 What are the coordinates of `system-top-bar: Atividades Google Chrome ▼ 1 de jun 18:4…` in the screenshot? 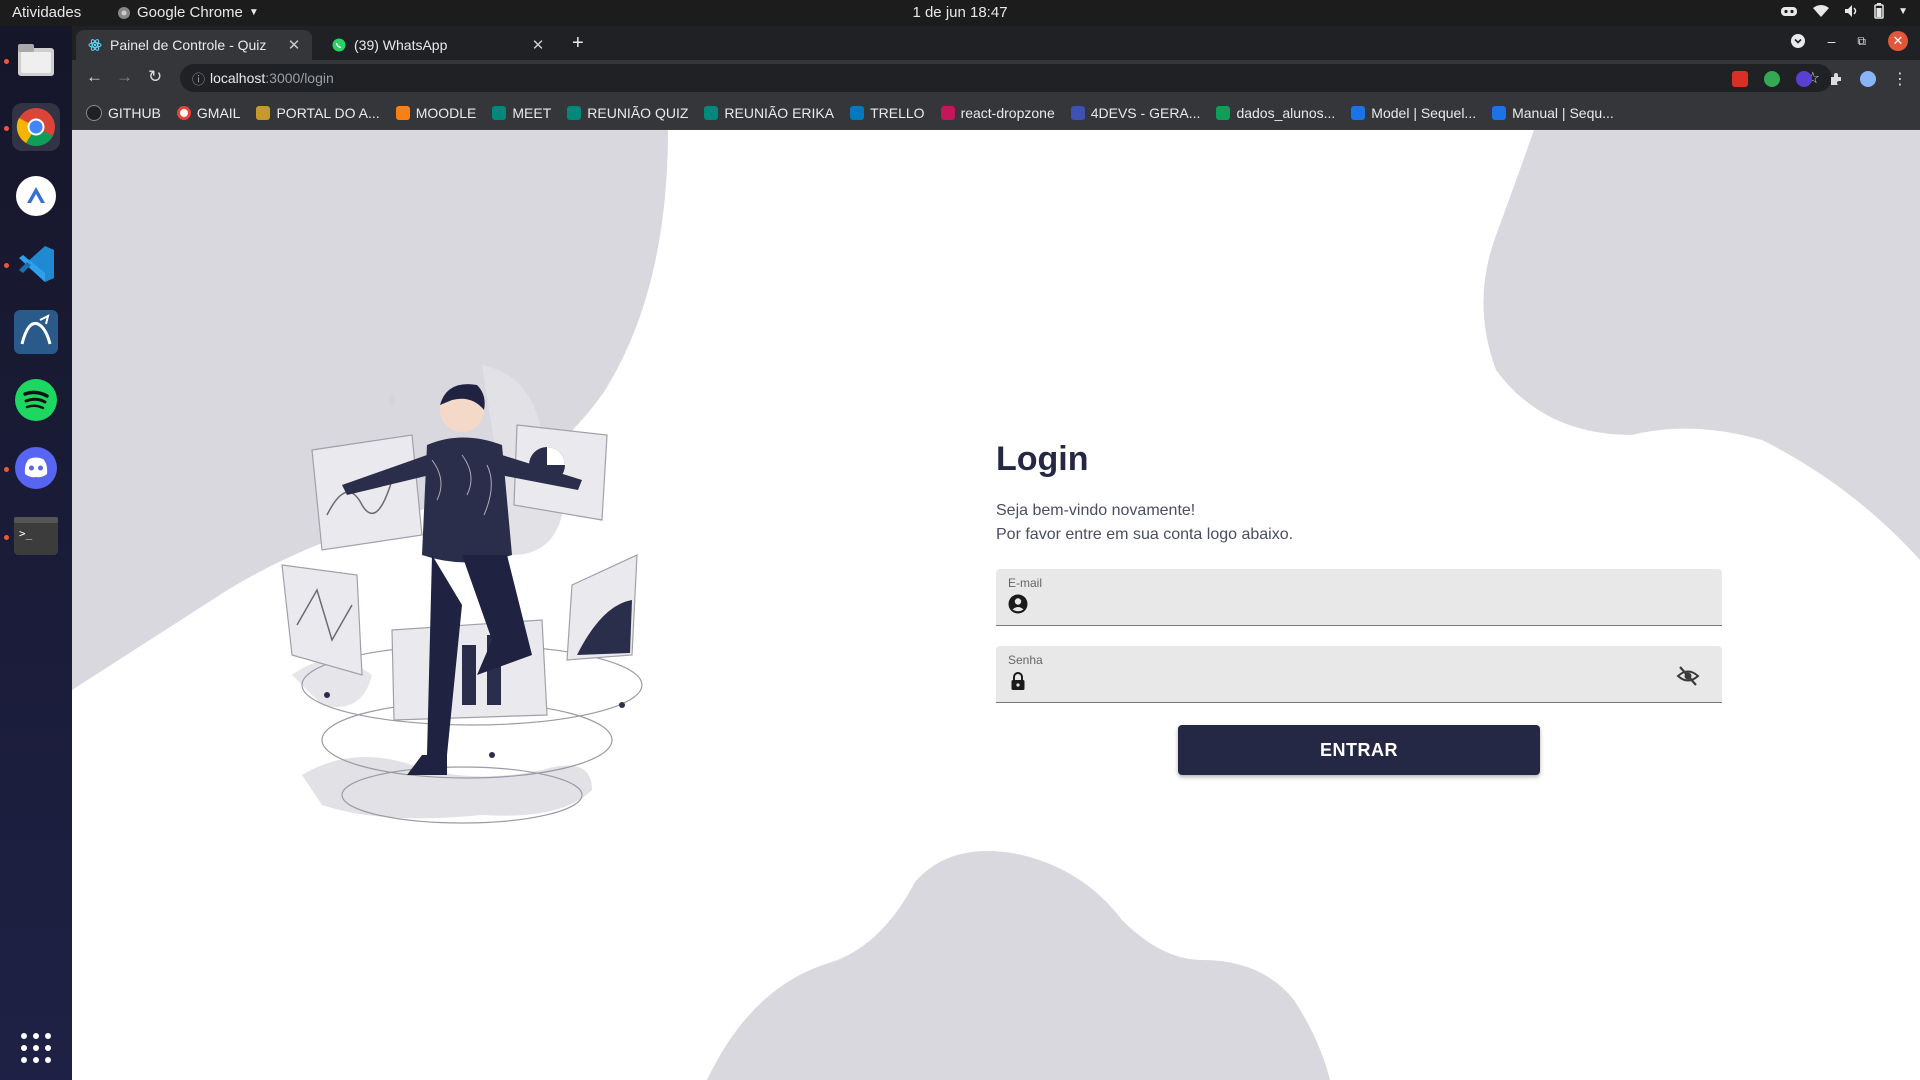 It's located at (960, 13).